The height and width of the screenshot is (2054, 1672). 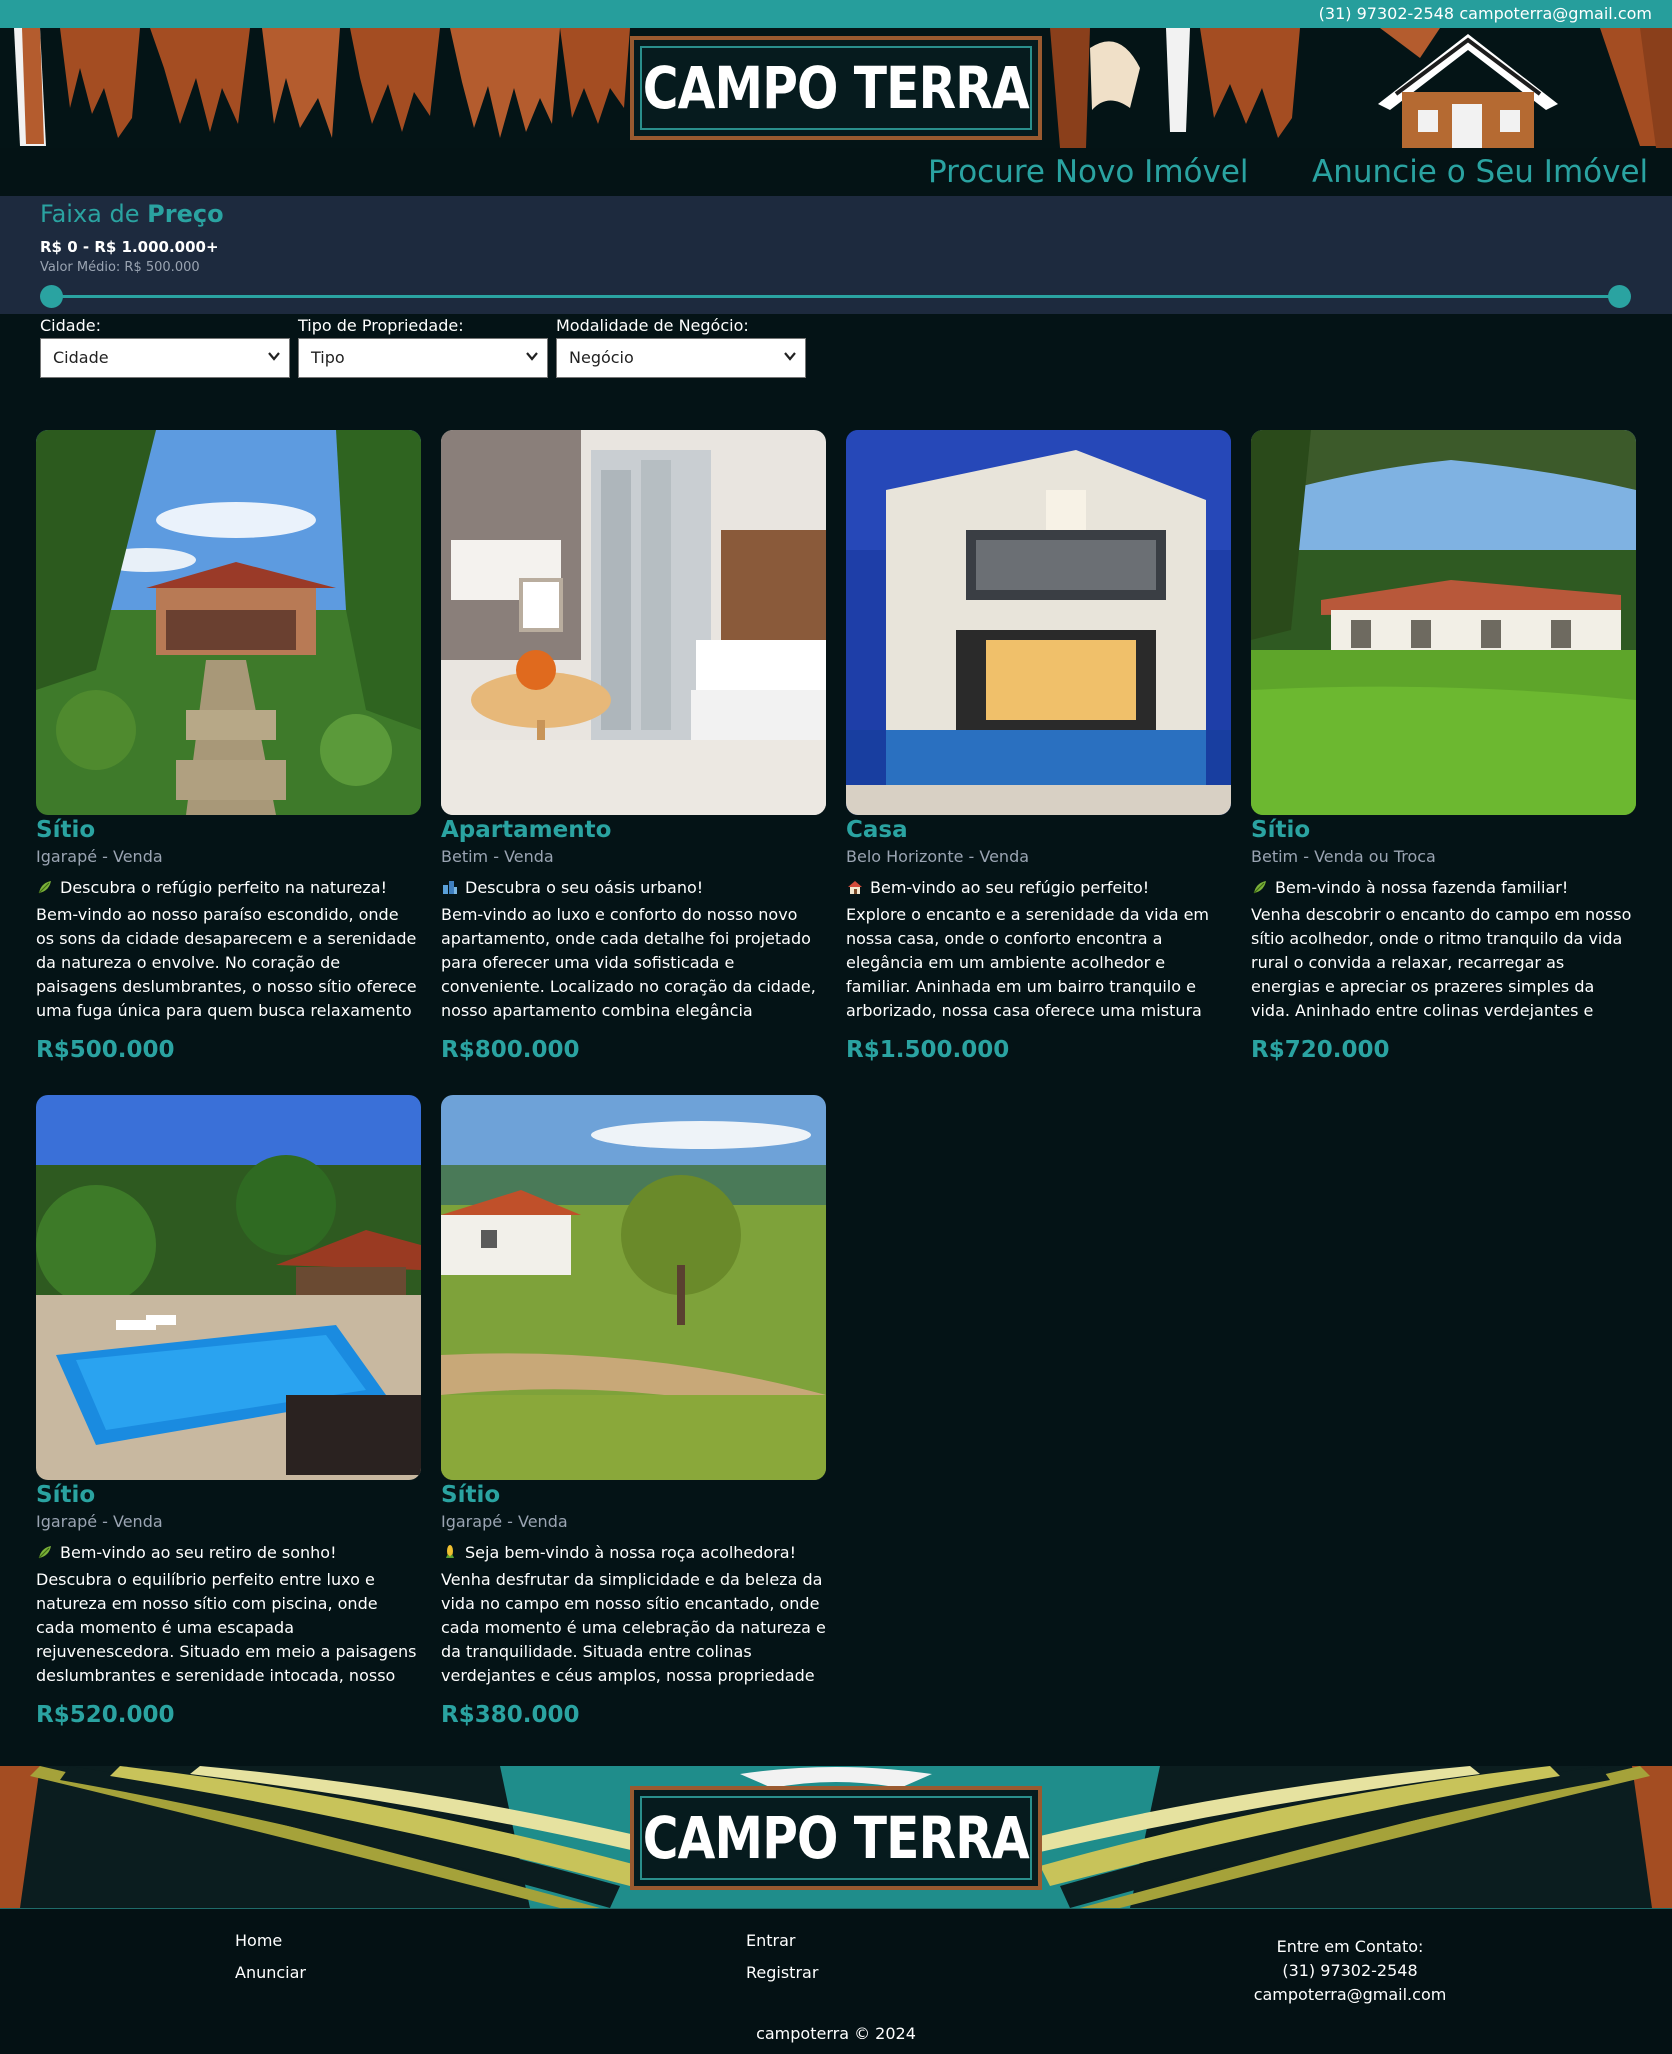 I want to click on price-filter-title: Faixa de Preço, so click(x=132, y=214).